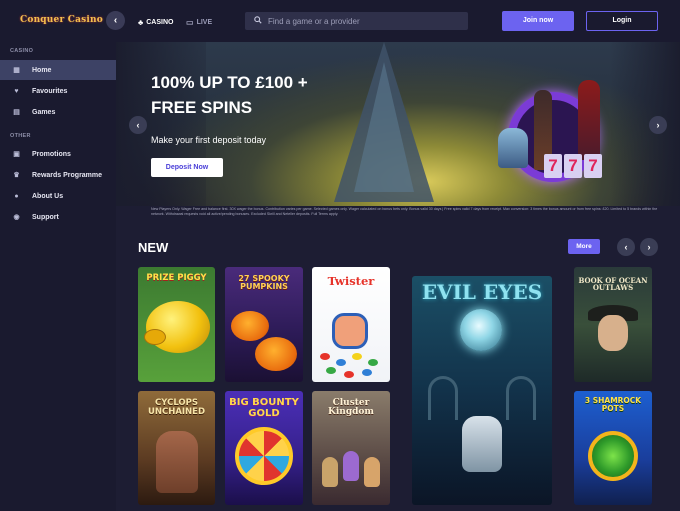  Describe the element at coordinates (16, 196) in the screenshot. I see `info-icon: ●` at that location.